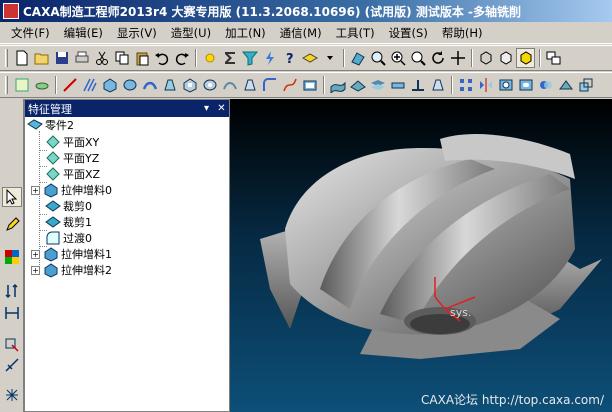 The height and width of the screenshot is (412, 612). I want to click on undo-icon, so click(161, 59).